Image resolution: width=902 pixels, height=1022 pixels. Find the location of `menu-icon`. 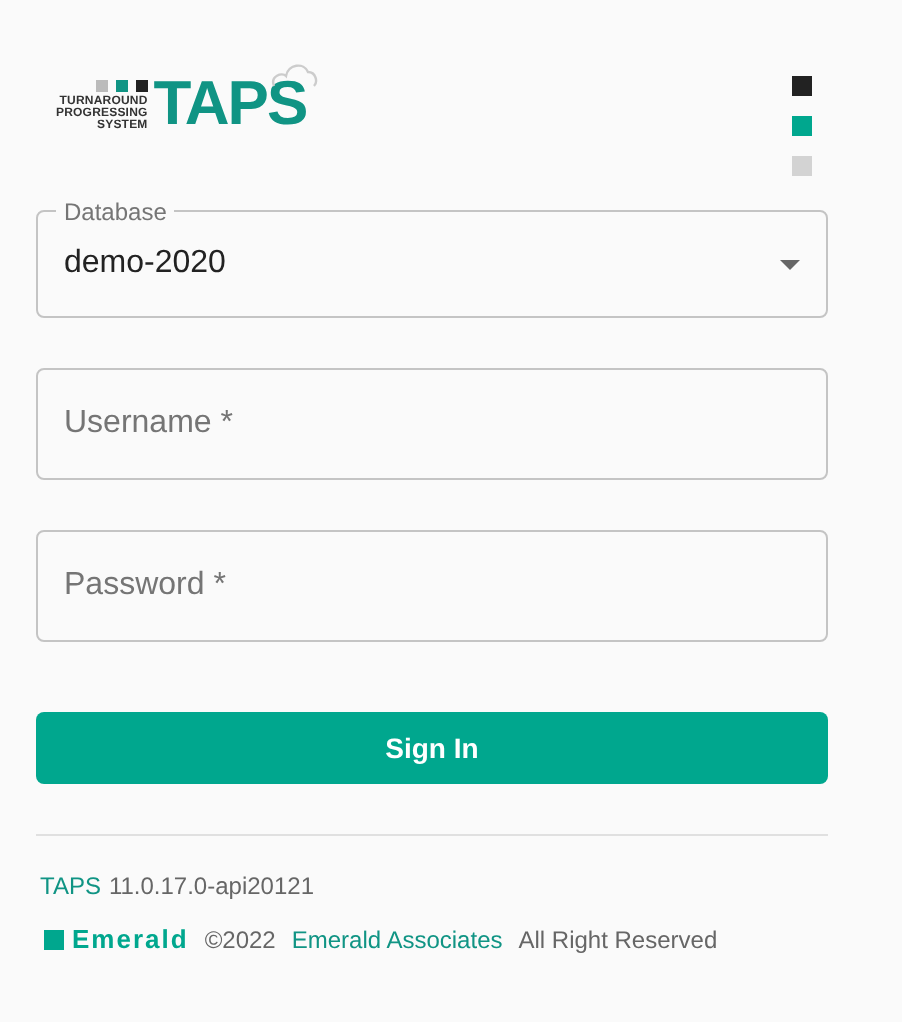

menu-icon is located at coordinates (802, 126).